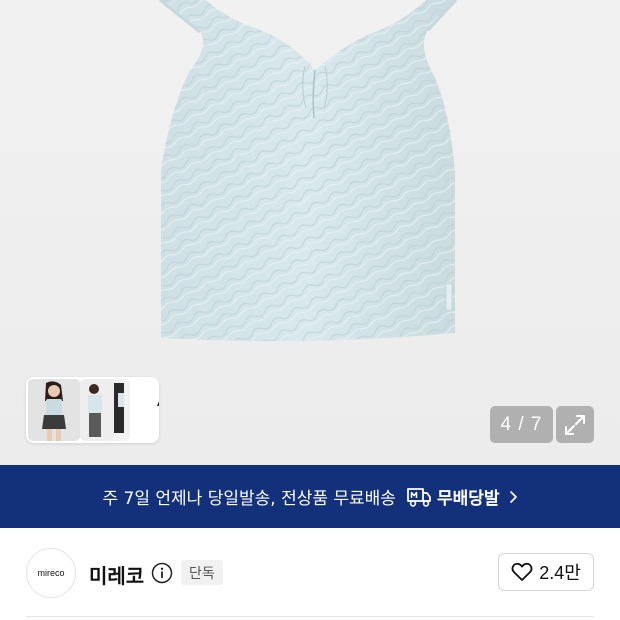 The height and width of the screenshot is (620, 620). I want to click on exclusive-badge: 단독, so click(202, 572).